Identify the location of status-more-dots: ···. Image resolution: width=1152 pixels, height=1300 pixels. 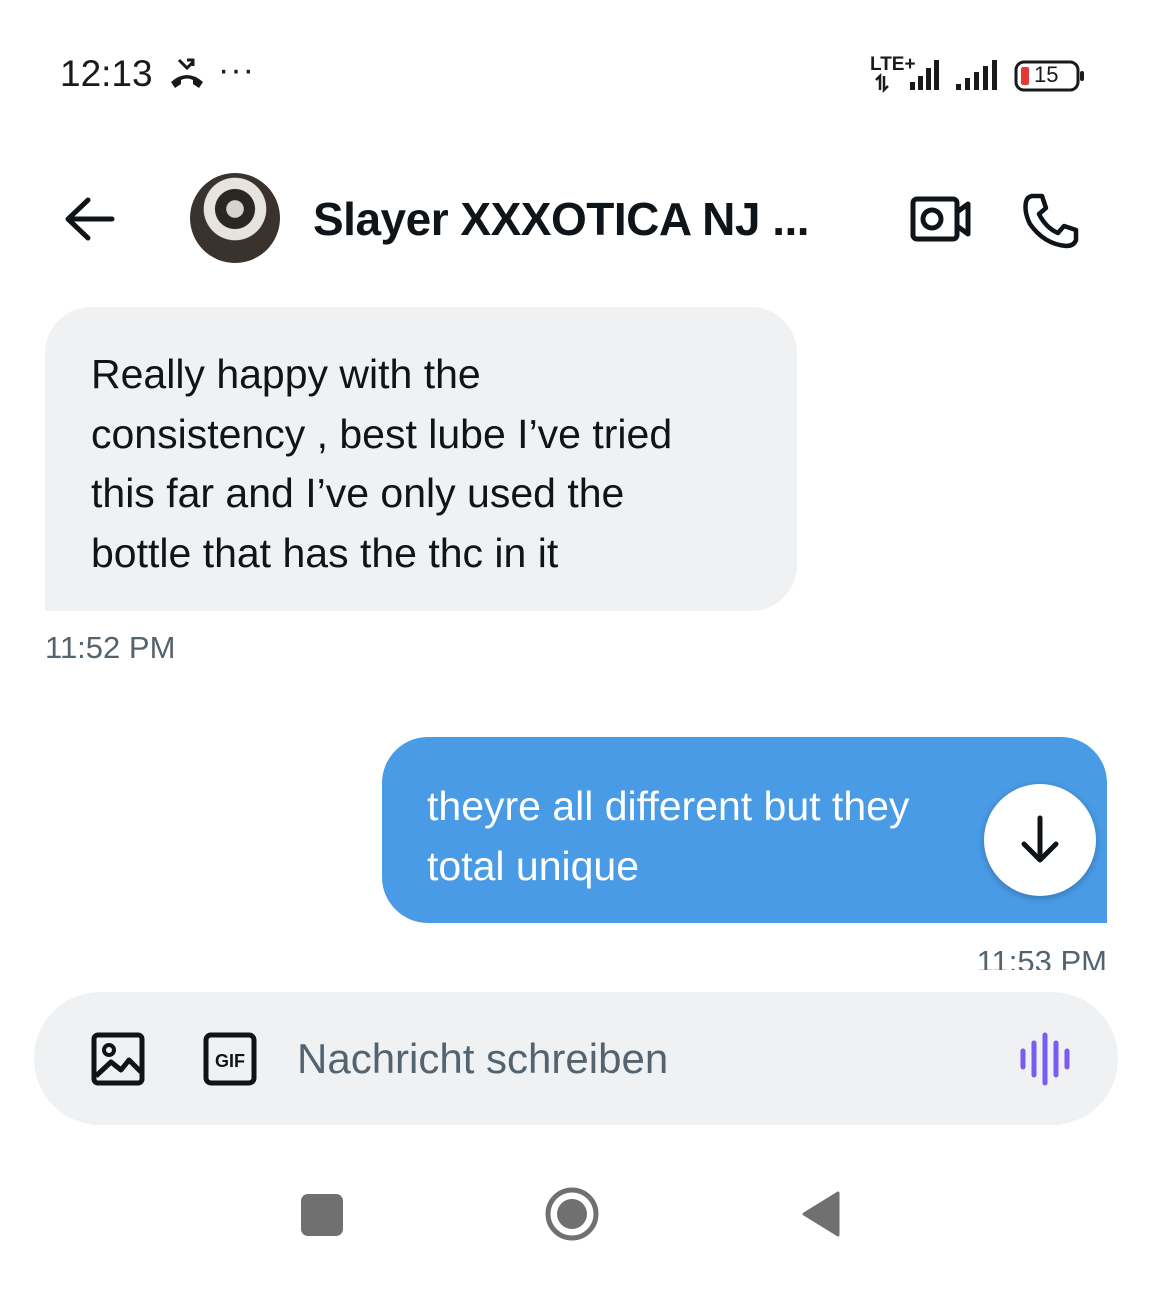
(236, 70).